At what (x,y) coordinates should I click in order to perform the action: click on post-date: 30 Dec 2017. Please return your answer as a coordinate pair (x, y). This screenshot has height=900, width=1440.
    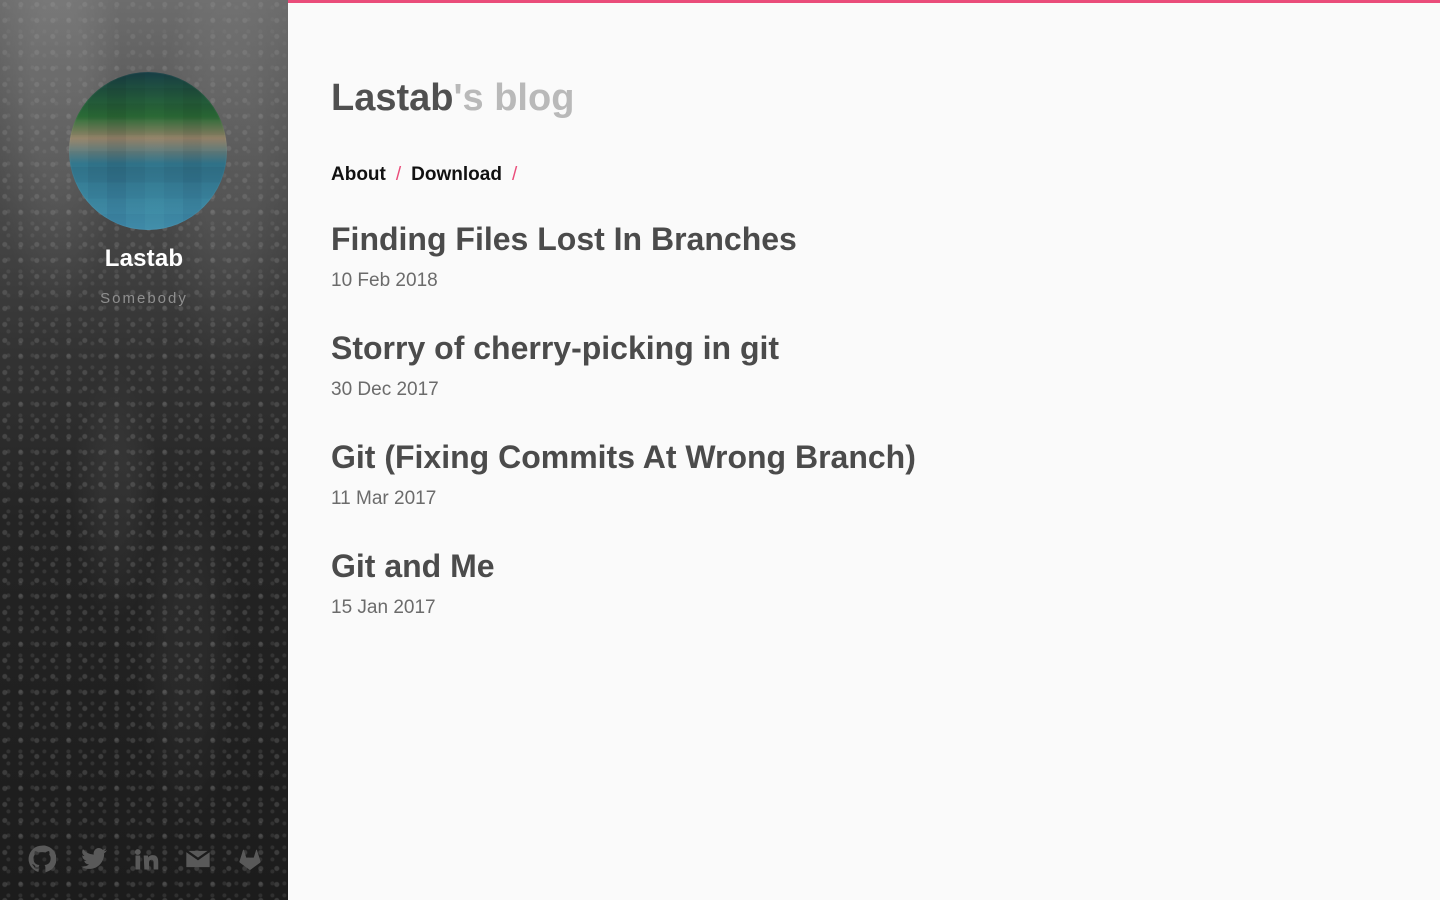
    Looking at the image, I should click on (385, 390).